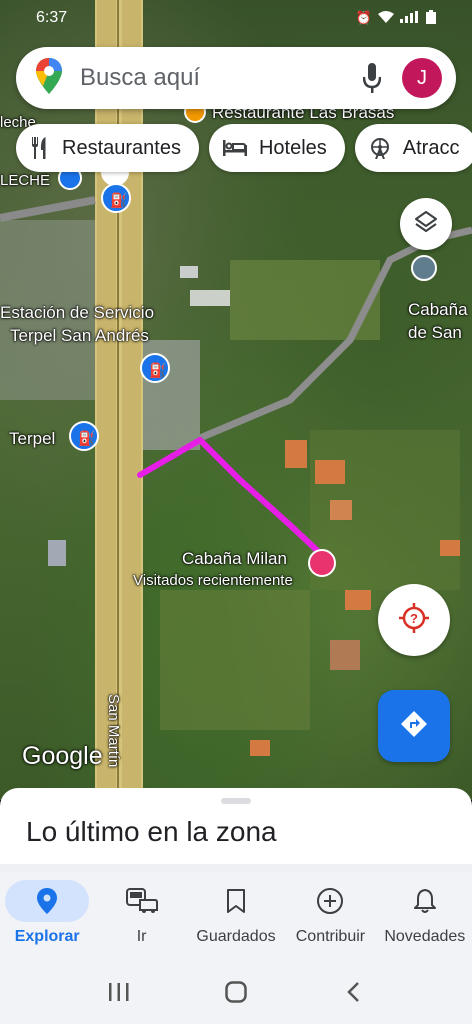 This screenshot has width=472, height=1024. Describe the element at coordinates (47, 901) in the screenshot. I see `location-pin-icon` at that location.